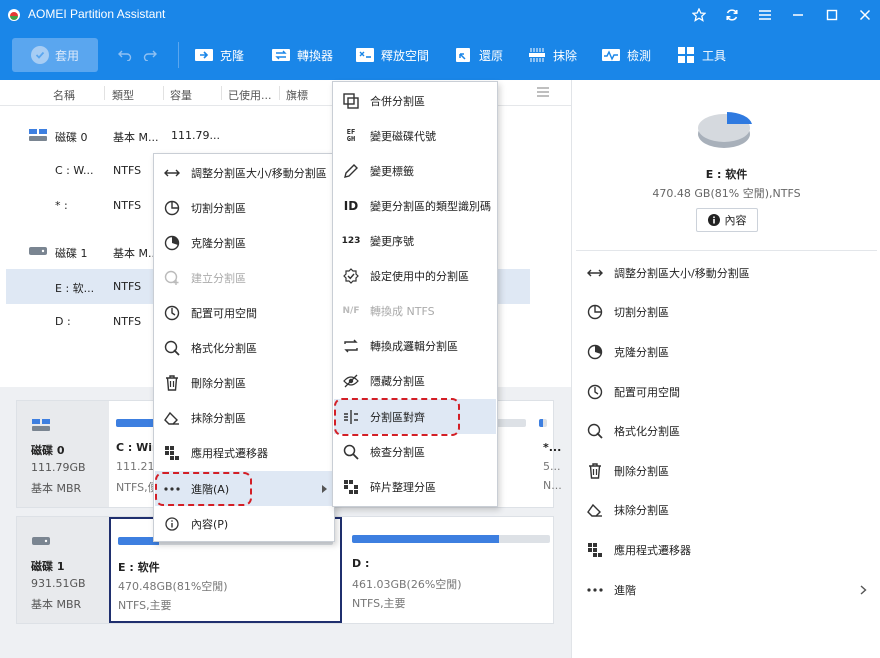  What do you see at coordinates (397, 417) in the screenshot?
I see `highlight-align` at bounding box center [397, 417].